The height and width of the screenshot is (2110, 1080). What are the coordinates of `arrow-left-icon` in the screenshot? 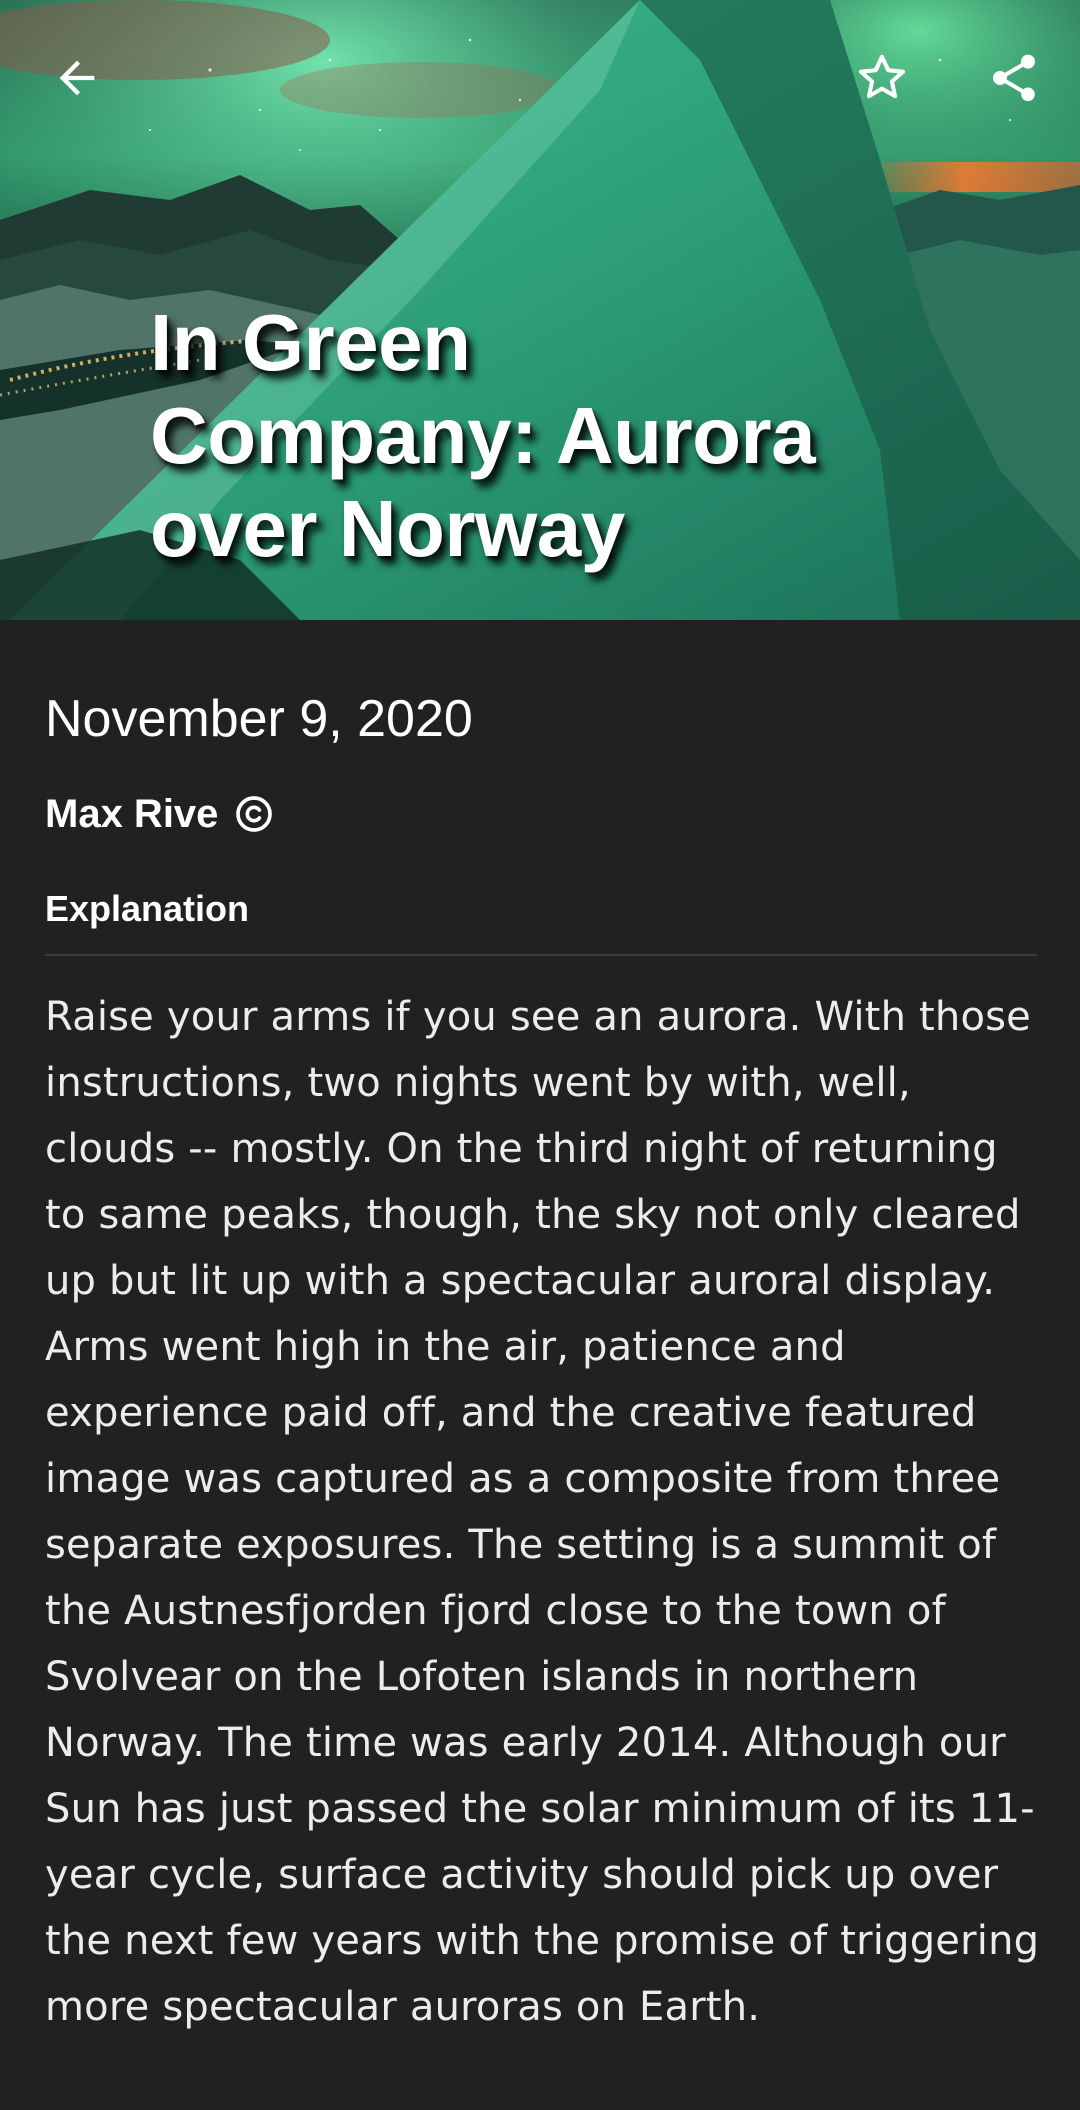 It's located at (77, 78).